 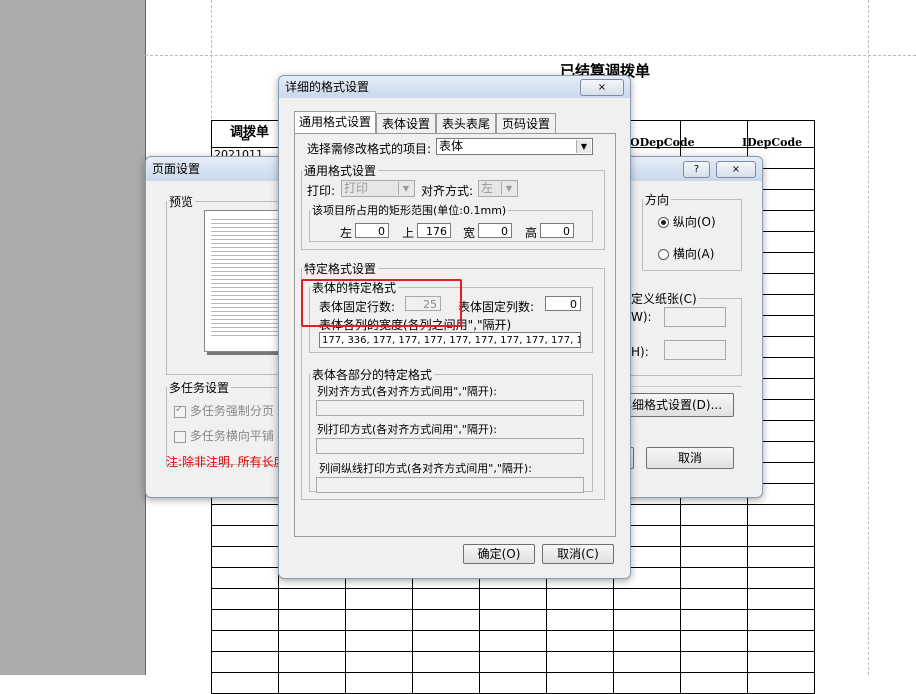 I want to click on fixed-cols-label: 表体固定列数:, so click(x=496, y=307).